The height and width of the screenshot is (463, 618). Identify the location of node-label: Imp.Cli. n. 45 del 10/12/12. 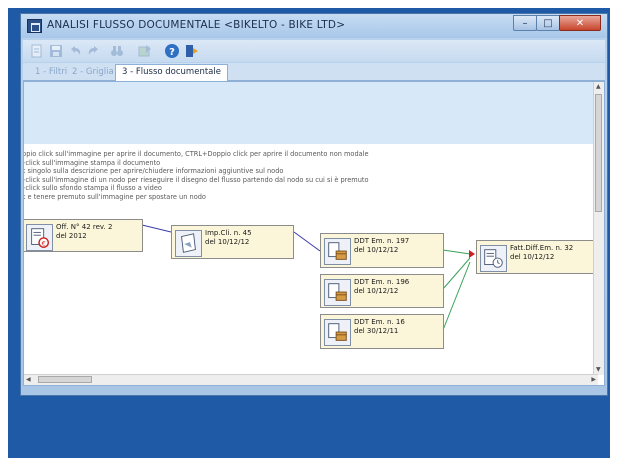
(228, 237).